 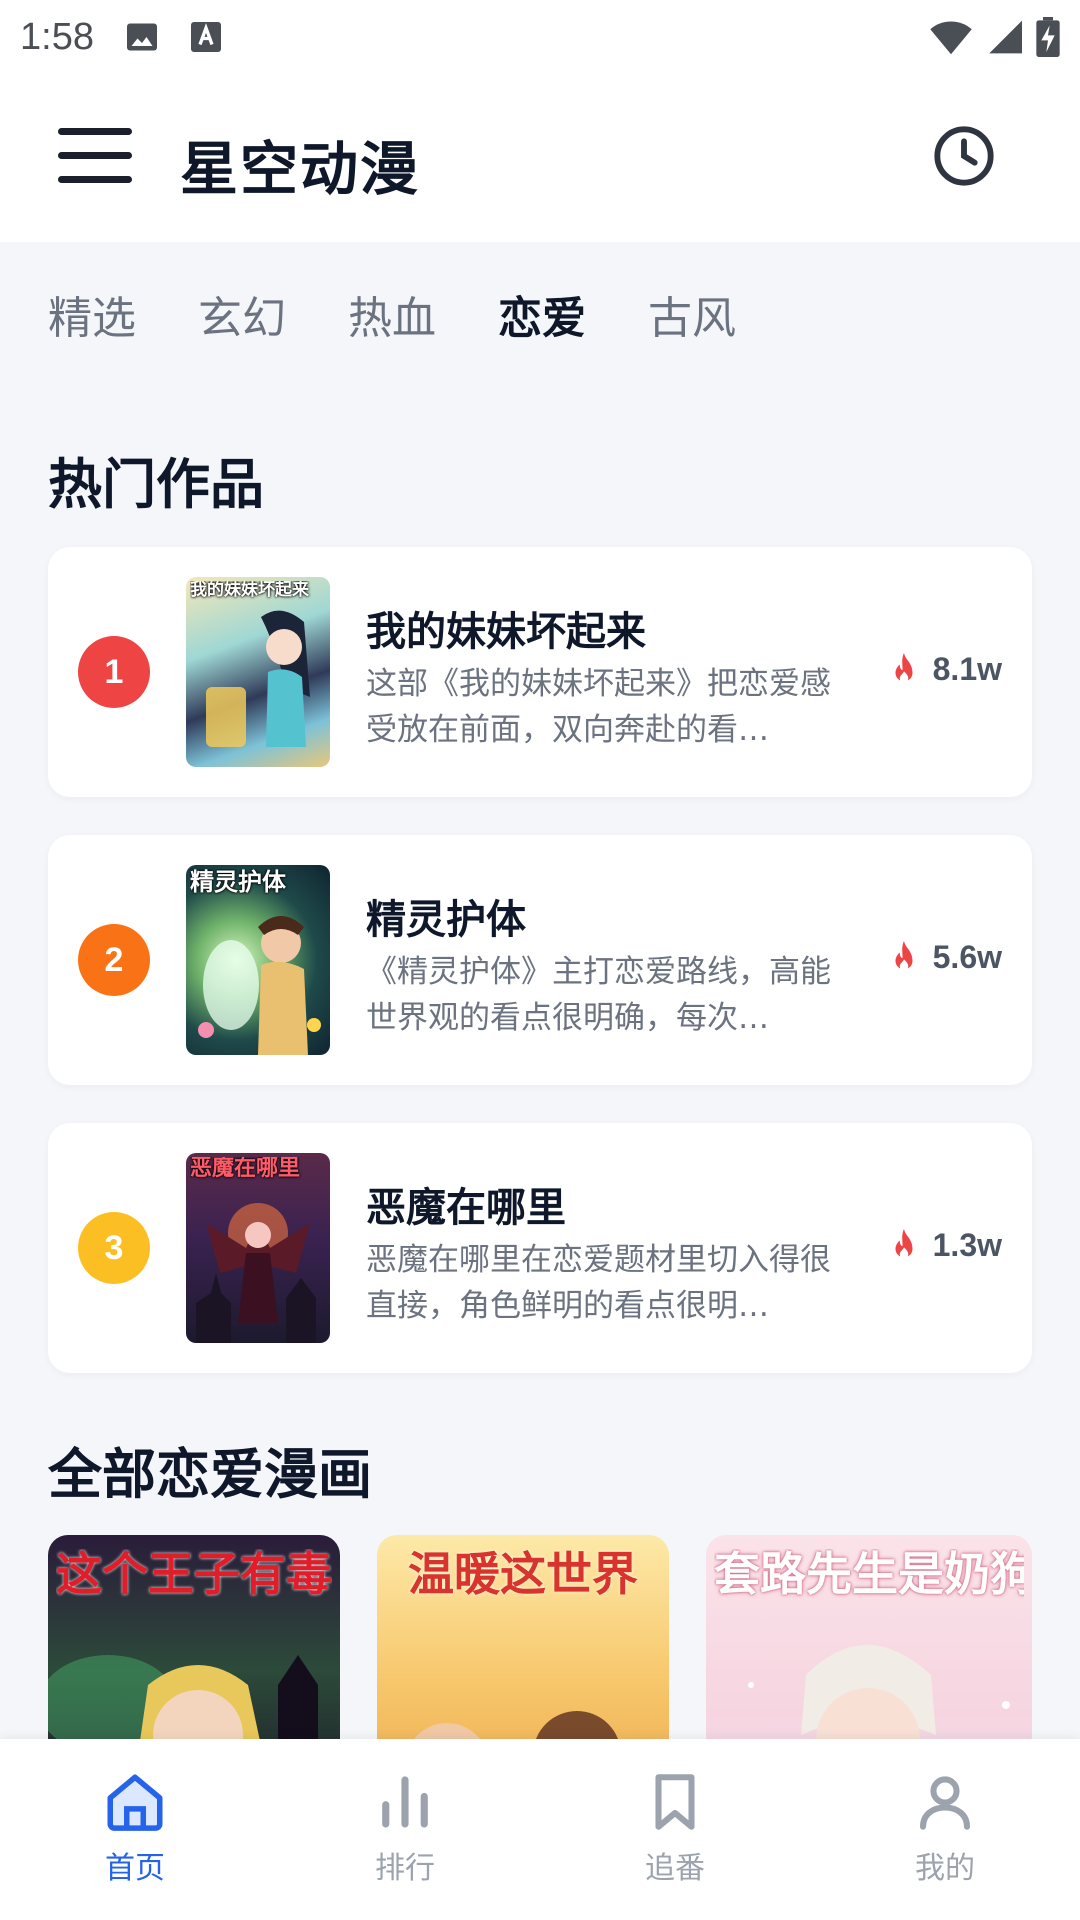 I want to click on all-section-title: 全部恋爱漫画, so click(x=210, y=1474).